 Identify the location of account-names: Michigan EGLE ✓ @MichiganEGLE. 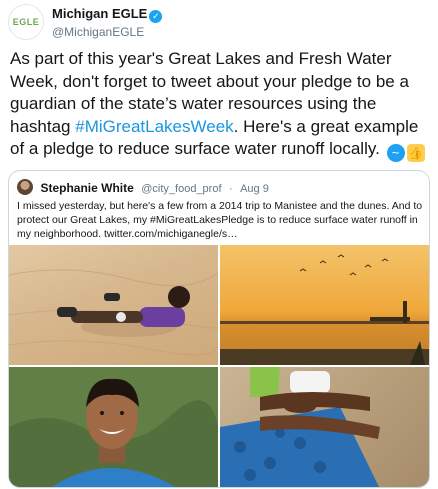
(107, 22).